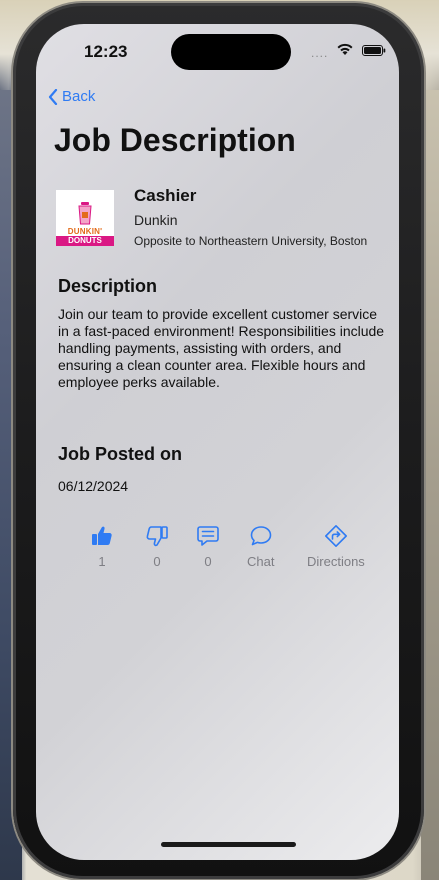 This screenshot has height=880, width=439. I want to click on posted-date: 06/12/2024, so click(93, 486).